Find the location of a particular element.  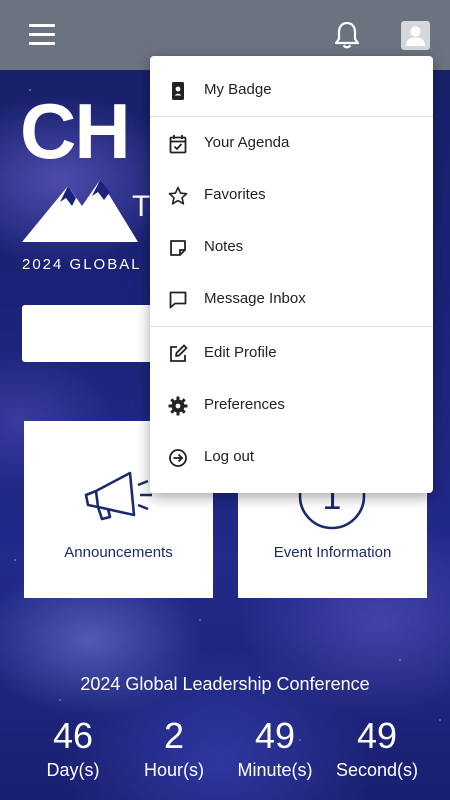

countdown-hours-unit: Hour(s) is located at coordinates (173, 770).